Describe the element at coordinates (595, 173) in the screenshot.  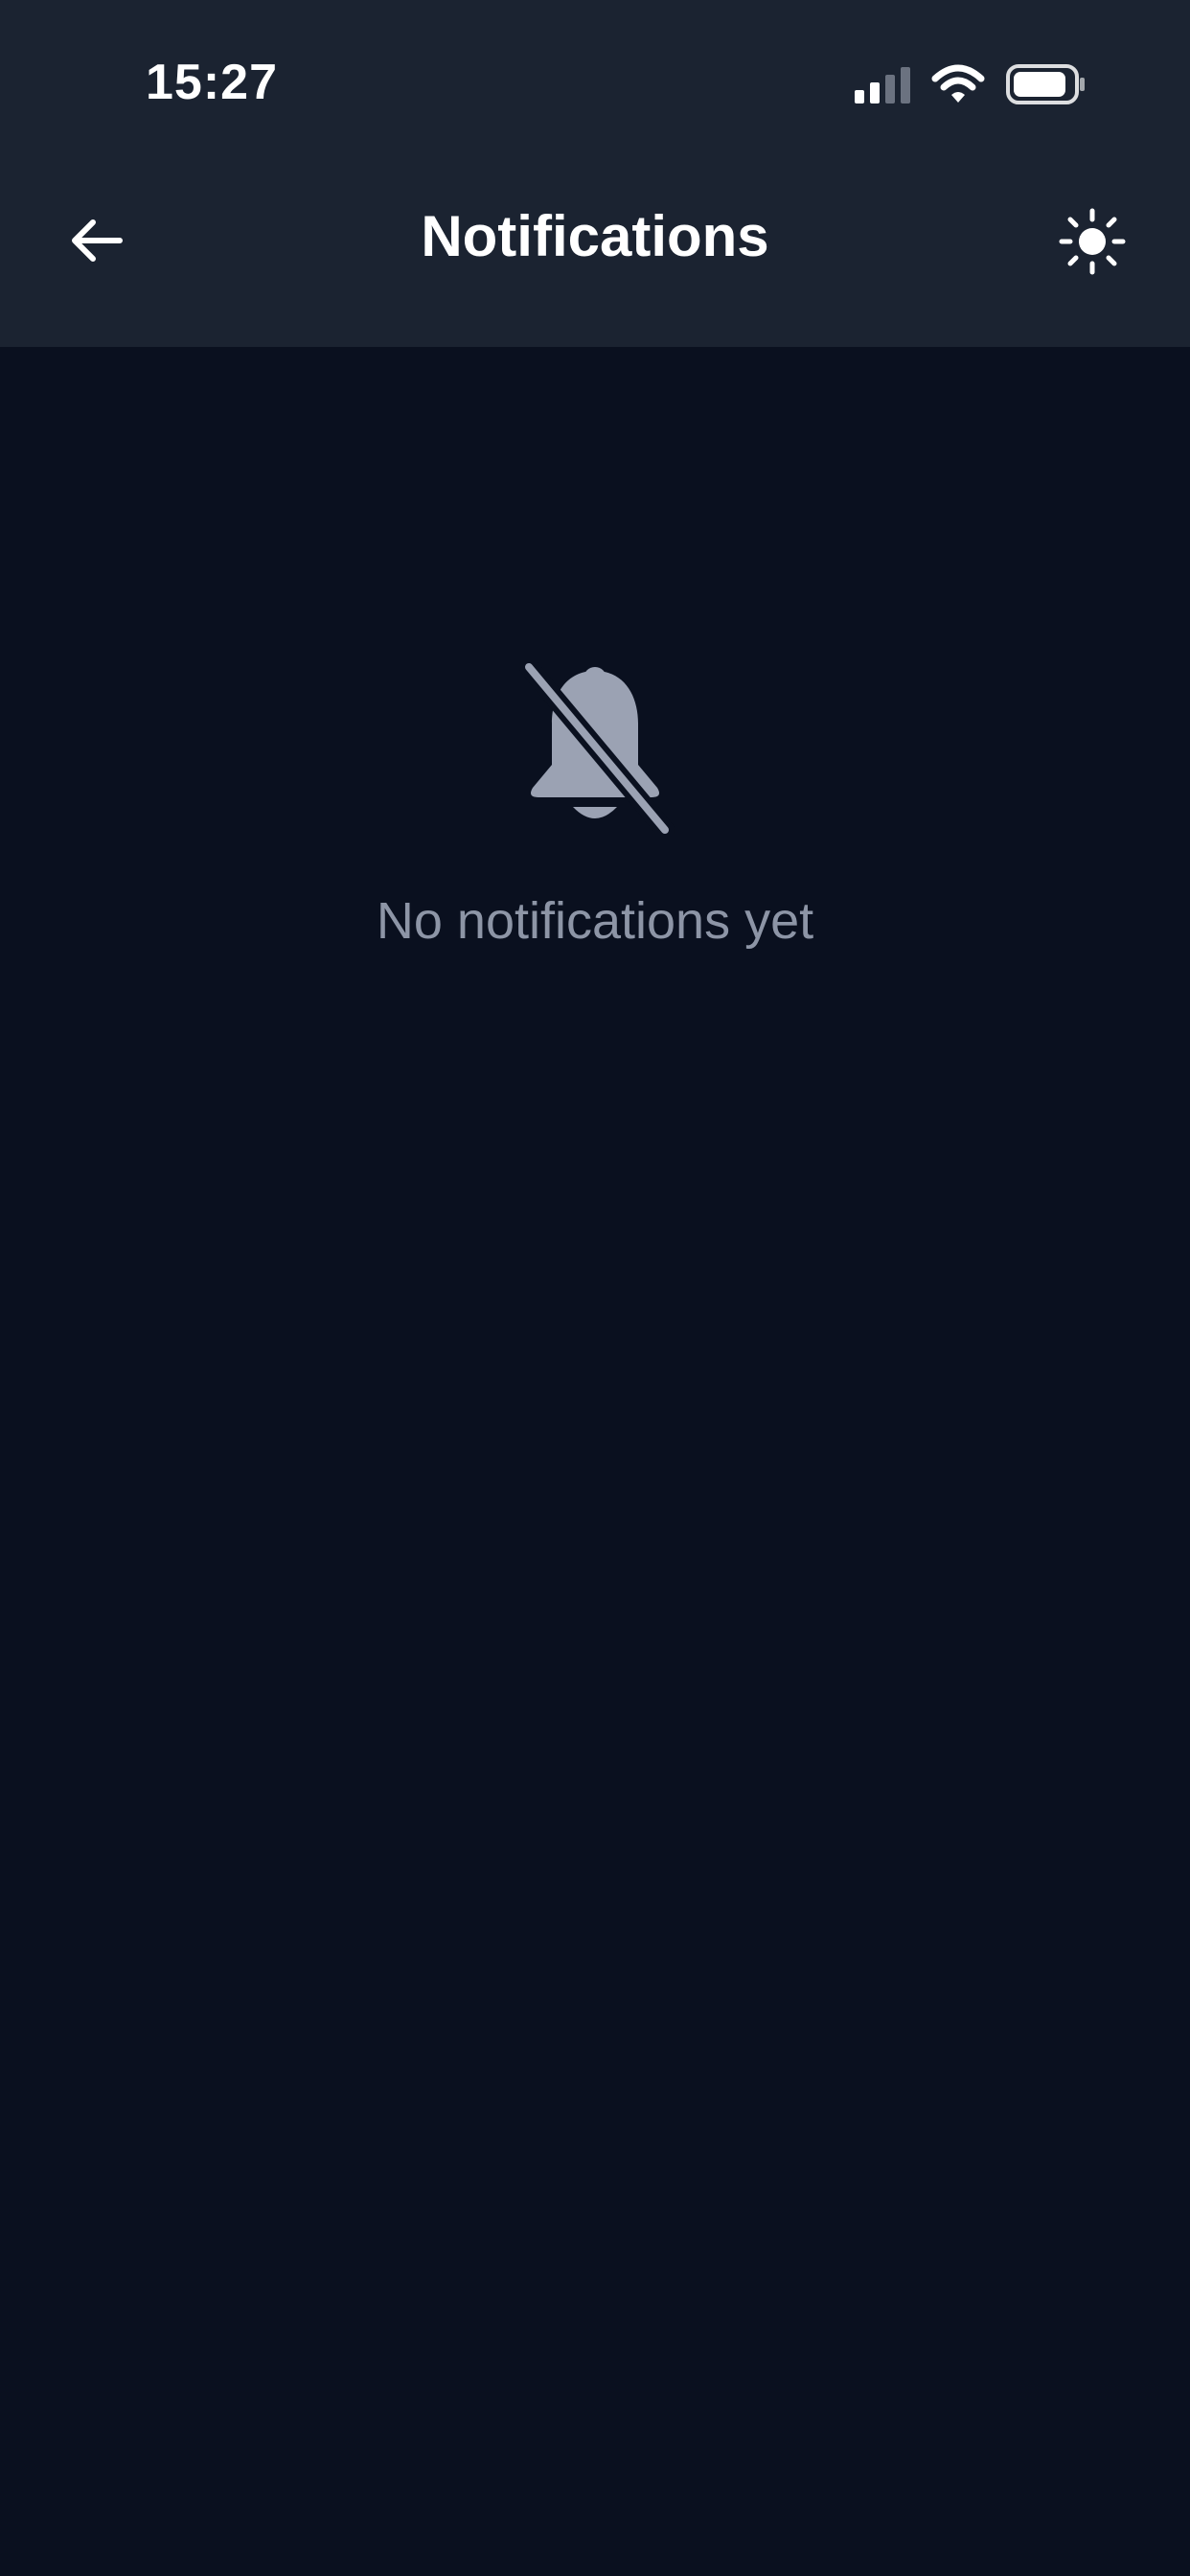
I see `app-header: 15:27 Notifications` at that location.